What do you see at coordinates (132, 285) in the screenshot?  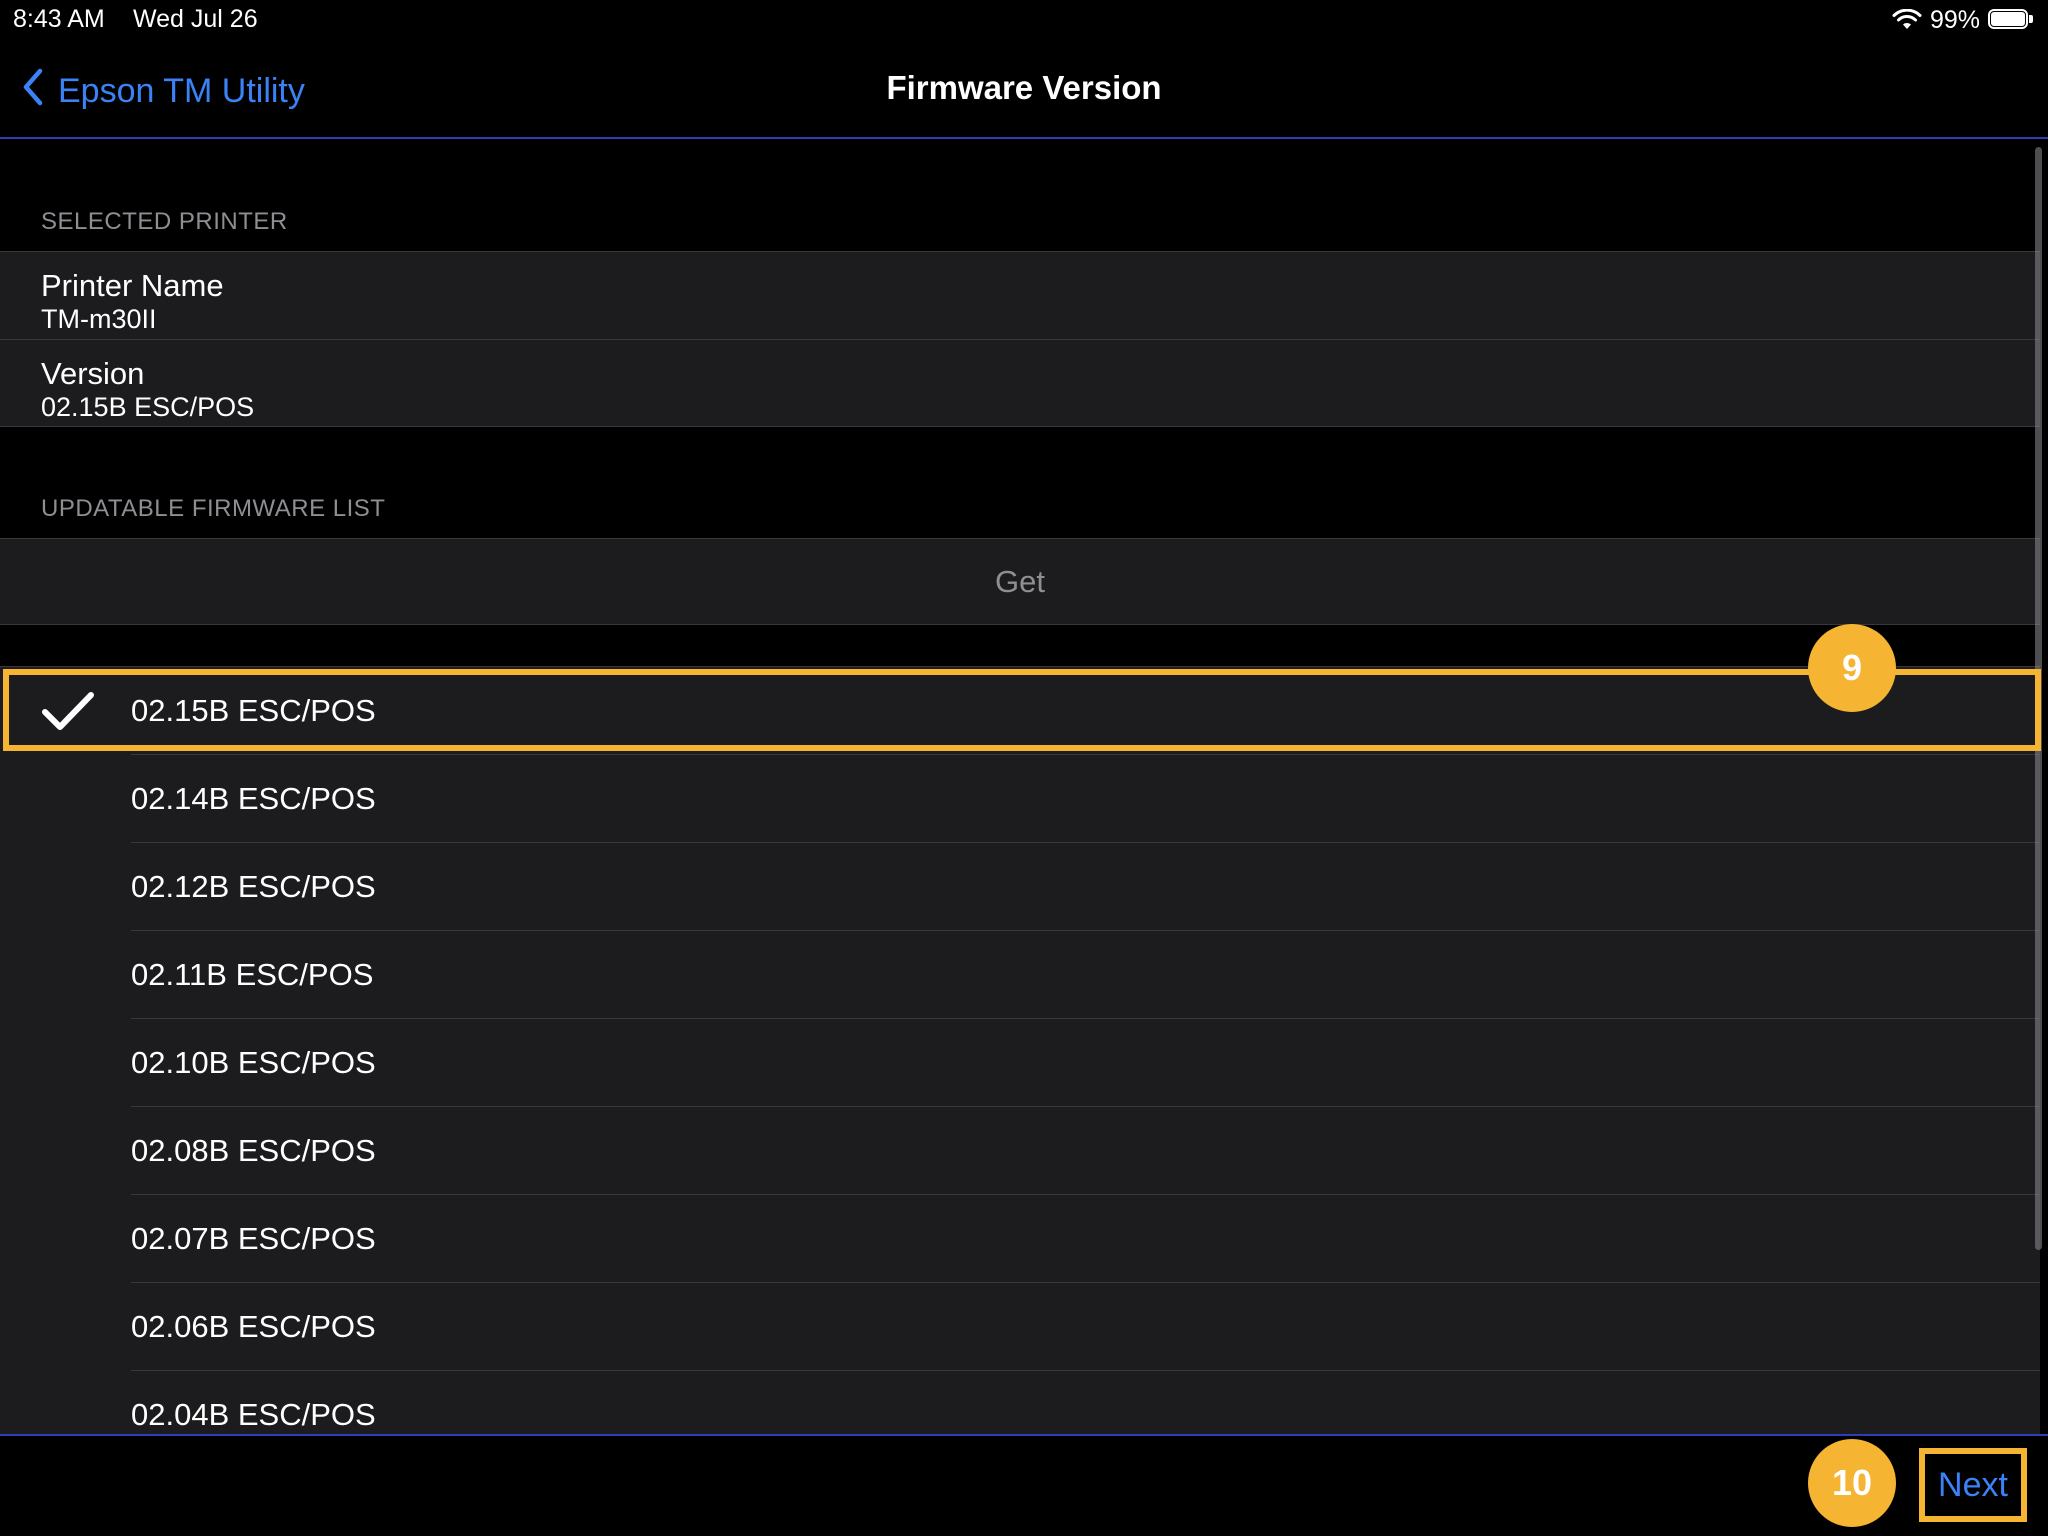 I see `printer-name-label: Printer Name` at bounding box center [132, 285].